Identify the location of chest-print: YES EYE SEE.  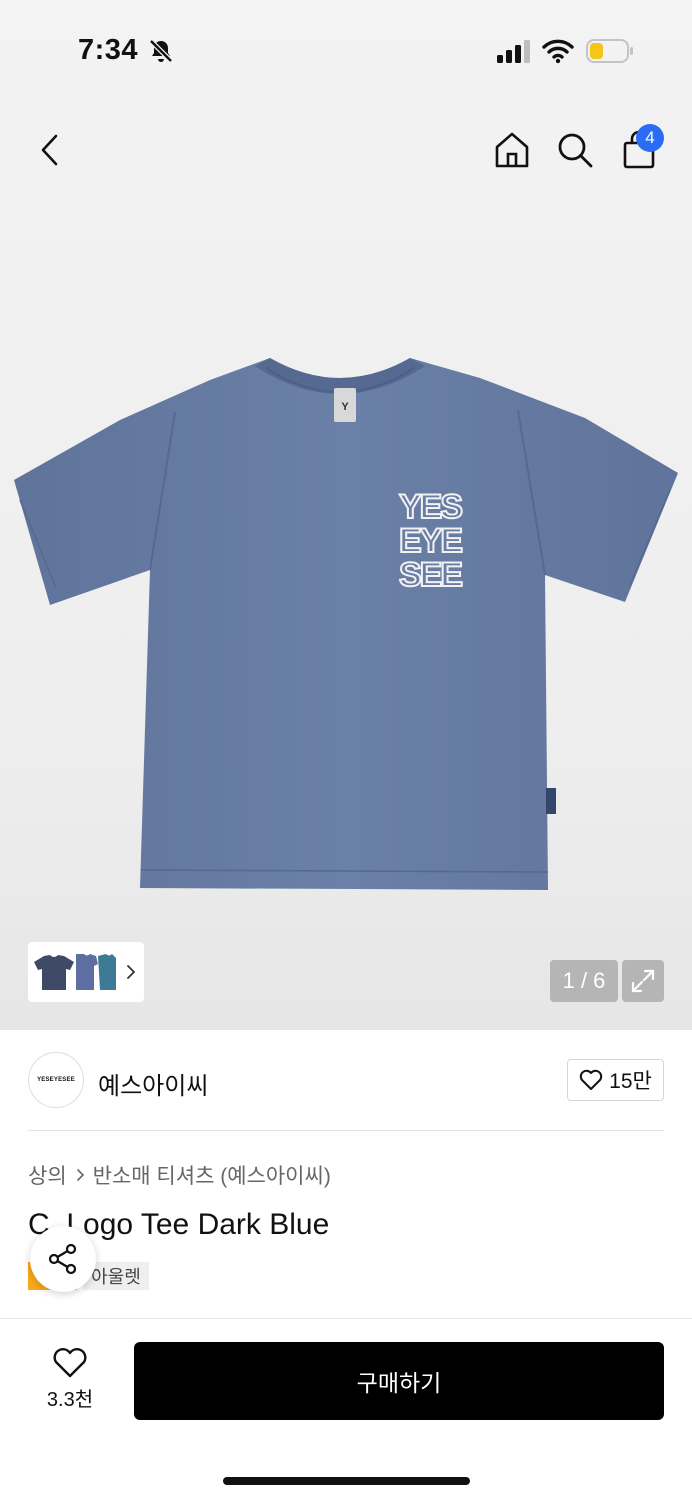
(431, 541).